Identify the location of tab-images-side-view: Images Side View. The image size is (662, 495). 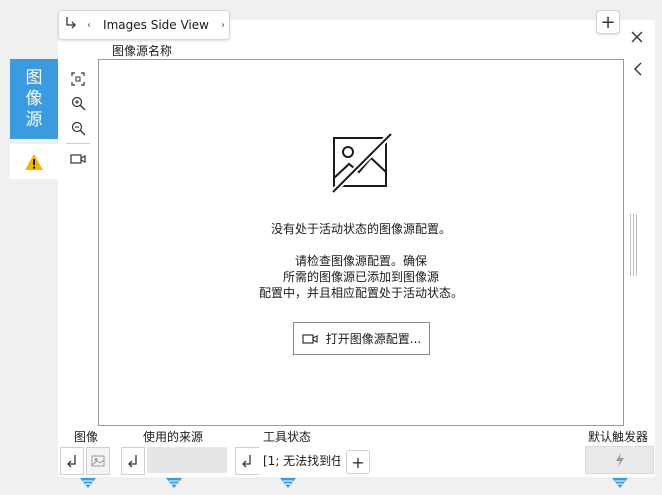
(156, 25).